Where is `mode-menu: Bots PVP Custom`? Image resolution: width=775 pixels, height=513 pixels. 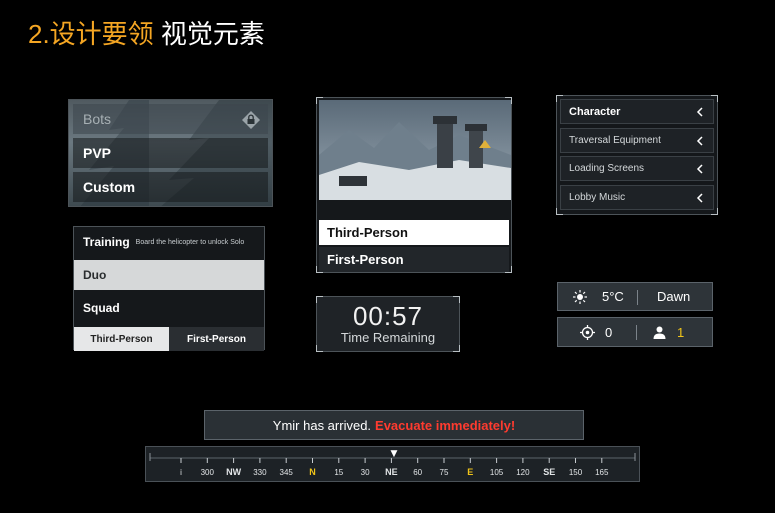
mode-menu: Bots PVP Custom is located at coordinates (170, 153).